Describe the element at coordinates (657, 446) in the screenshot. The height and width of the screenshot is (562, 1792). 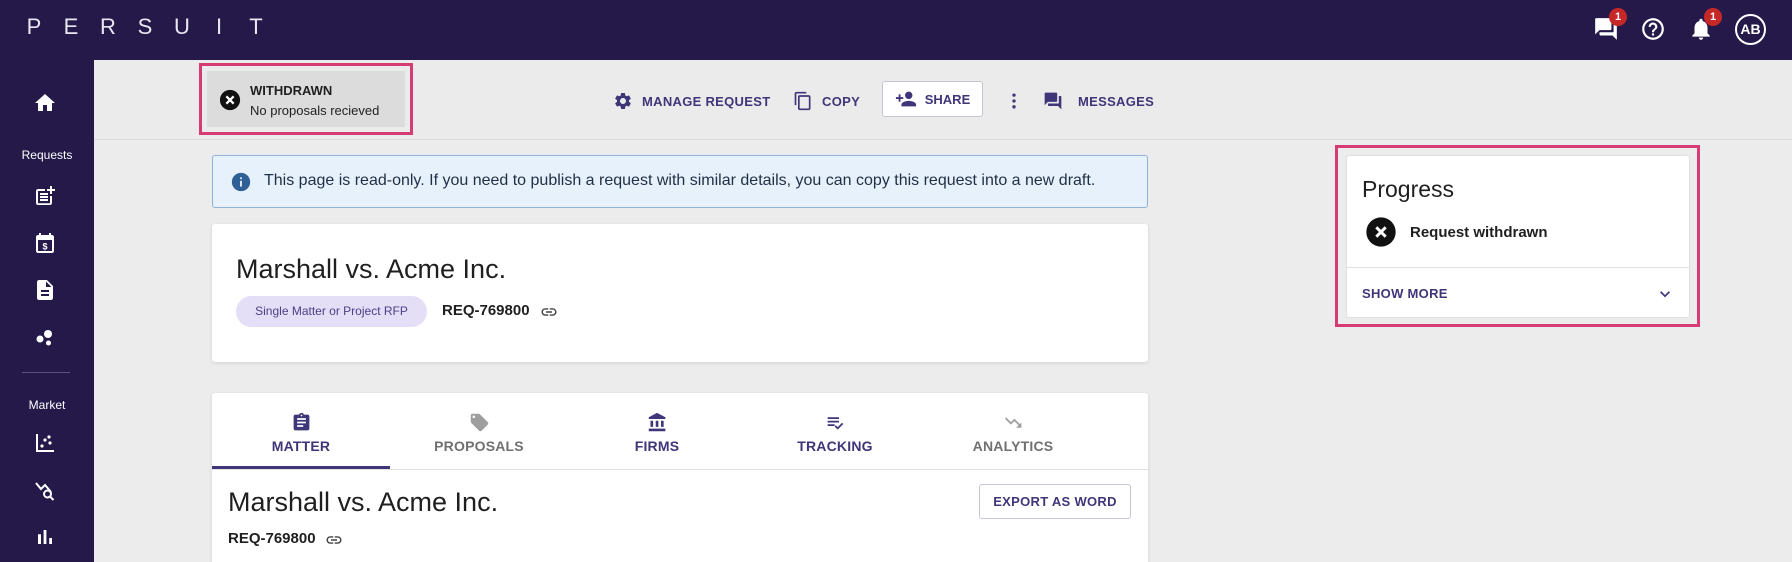
I see `tab-firms-label: FIRMS` at that location.